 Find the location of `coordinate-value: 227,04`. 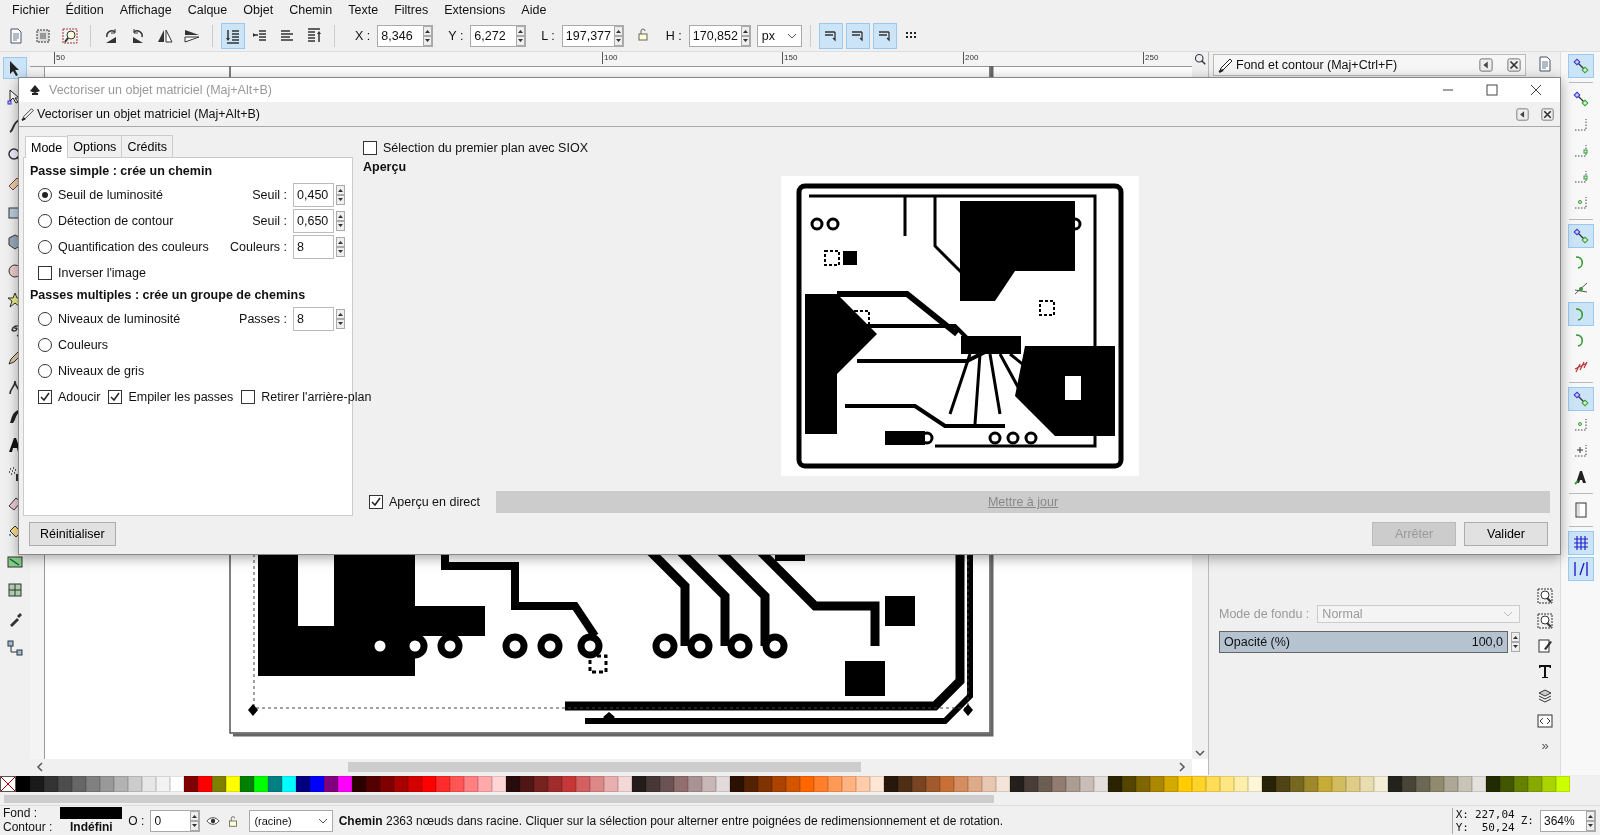

coordinate-value: 227,04 is located at coordinates (1495, 814).